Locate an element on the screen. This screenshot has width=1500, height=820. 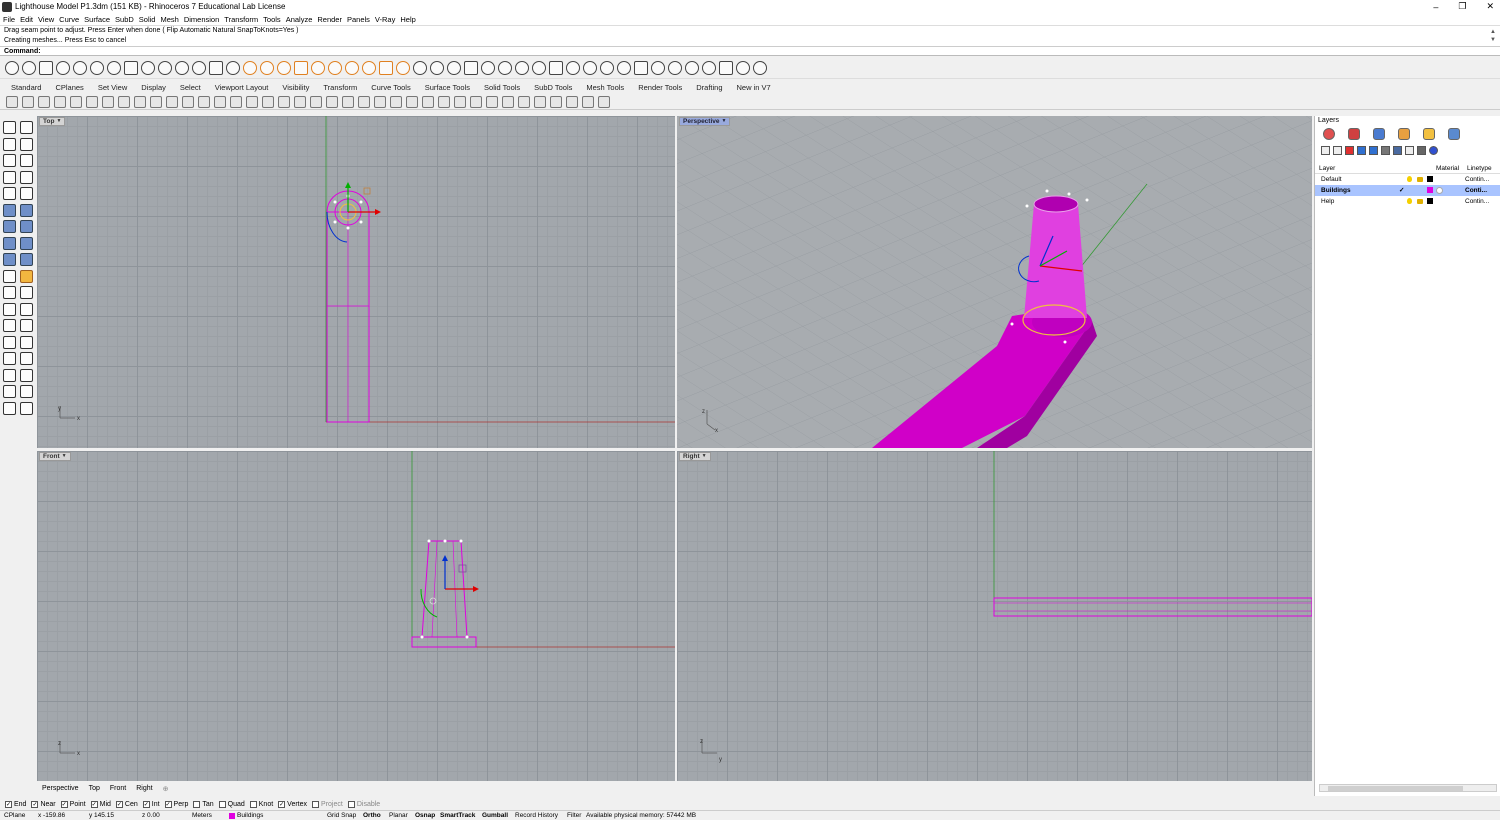
tab-standard: Standard is located at coordinates (26, 87).